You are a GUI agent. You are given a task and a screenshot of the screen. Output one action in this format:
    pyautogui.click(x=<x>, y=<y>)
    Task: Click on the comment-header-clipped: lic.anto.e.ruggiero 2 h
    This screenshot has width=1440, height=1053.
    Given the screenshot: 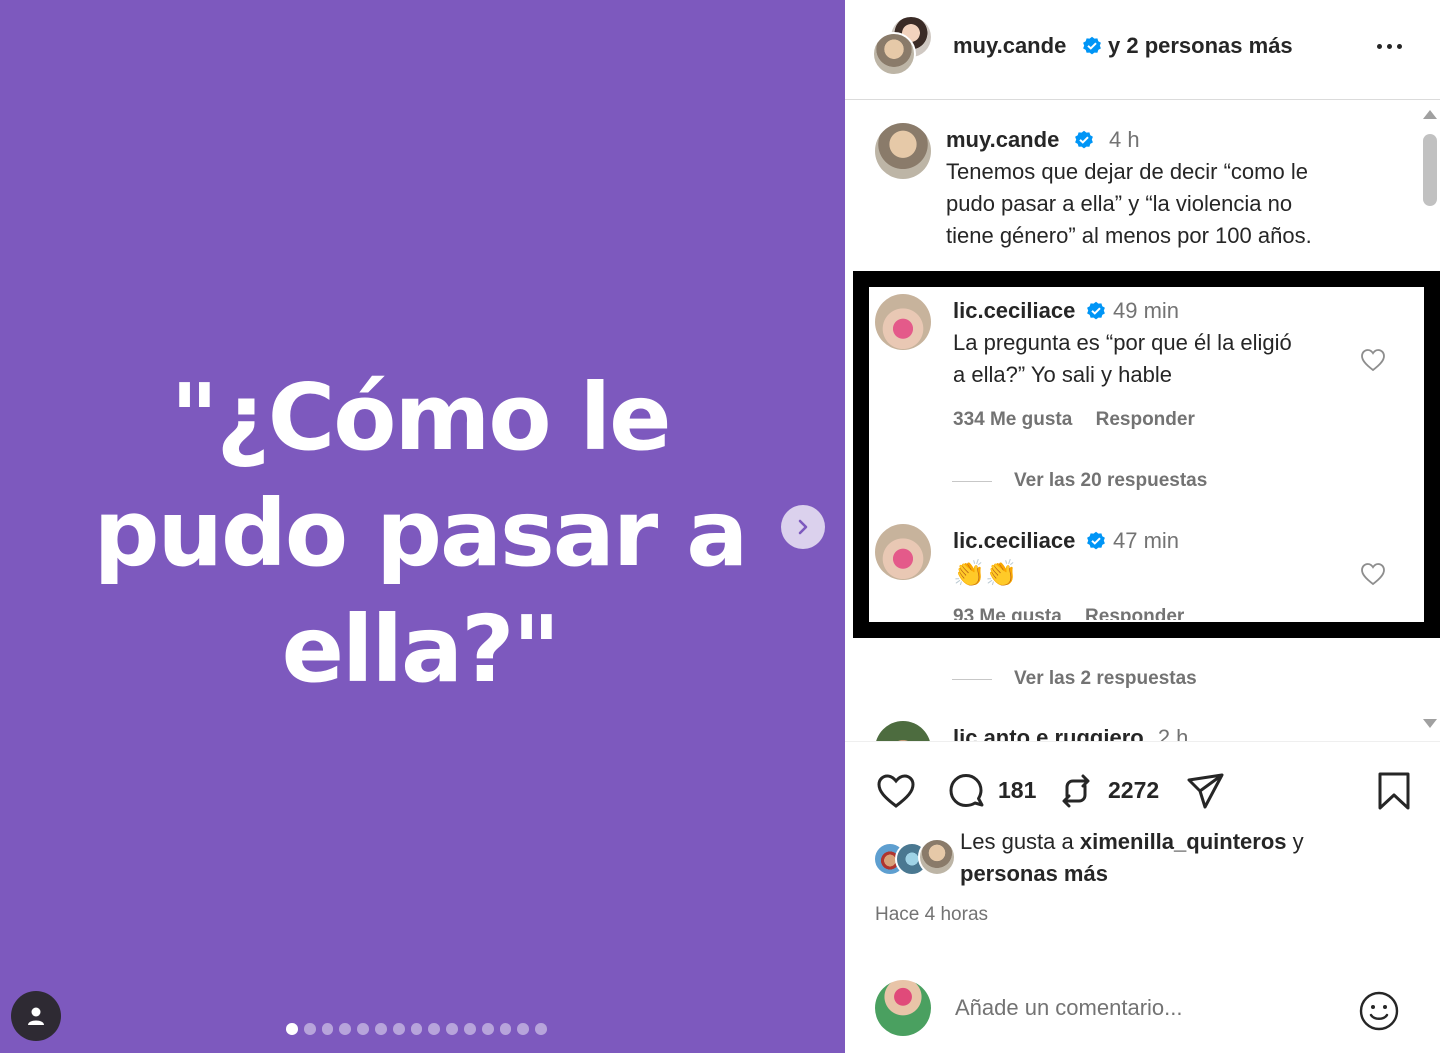 What is the action you would take?
    pyautogui.click(x=1153, y=733)
    